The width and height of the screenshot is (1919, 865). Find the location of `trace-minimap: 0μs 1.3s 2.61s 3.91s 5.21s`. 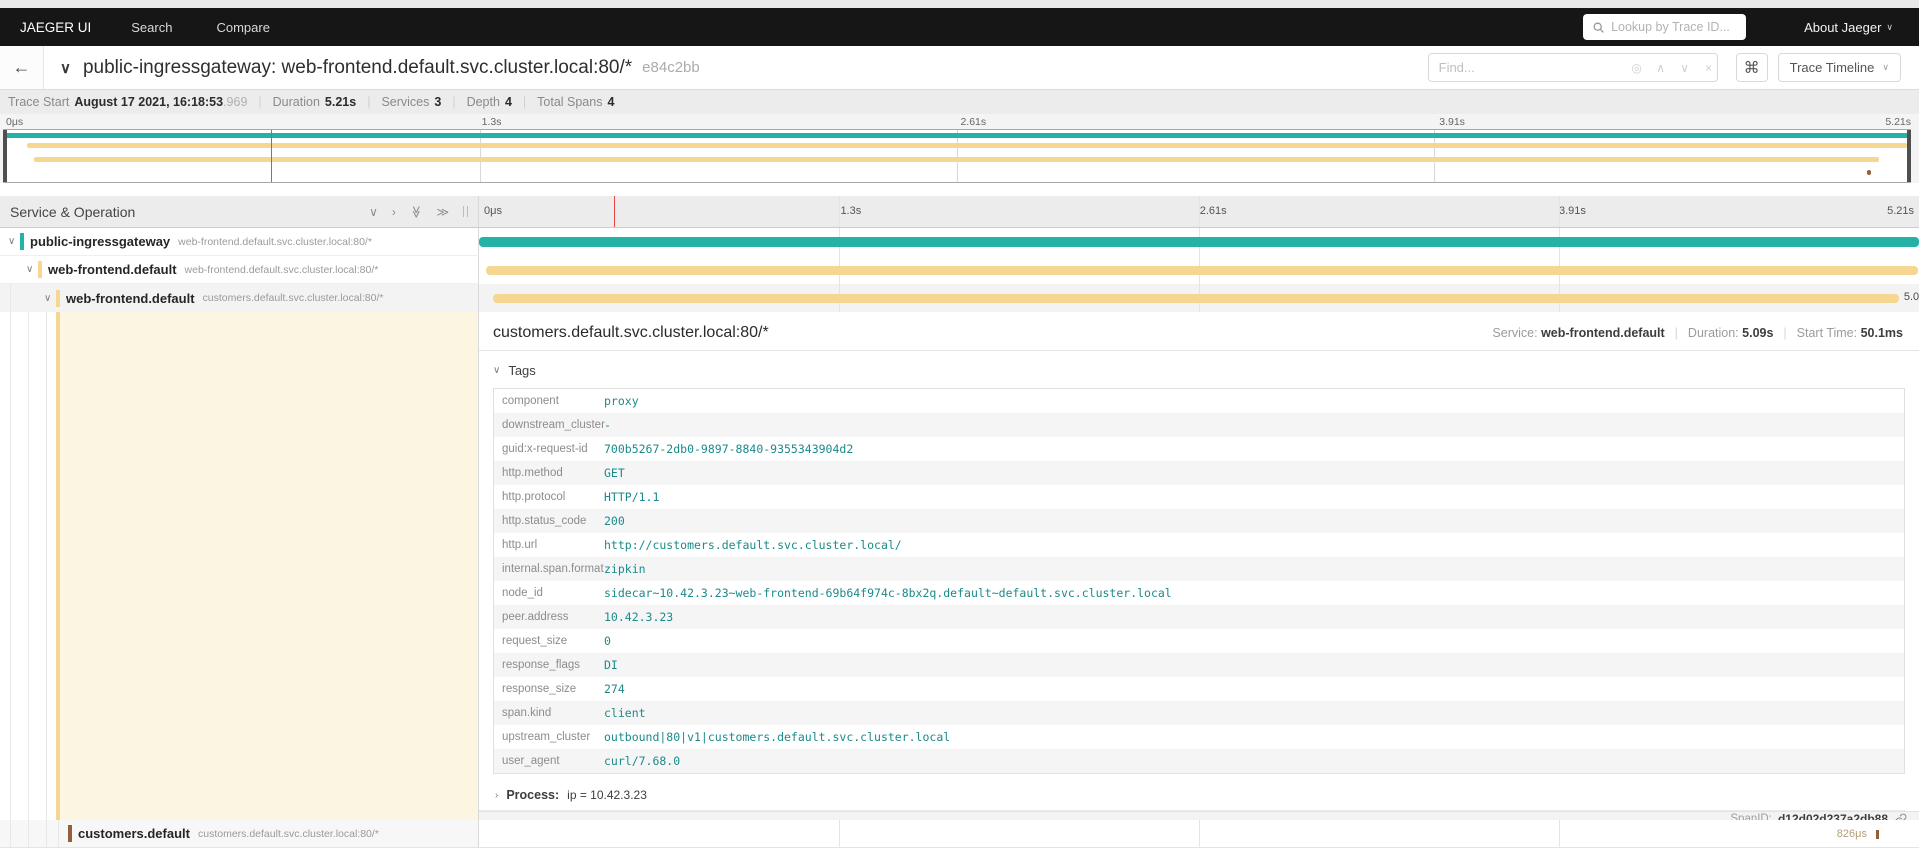

trace-minimap: 0μs 1.3s 2.61s 3.91s 5.21s is located at coordinates (959, 148).